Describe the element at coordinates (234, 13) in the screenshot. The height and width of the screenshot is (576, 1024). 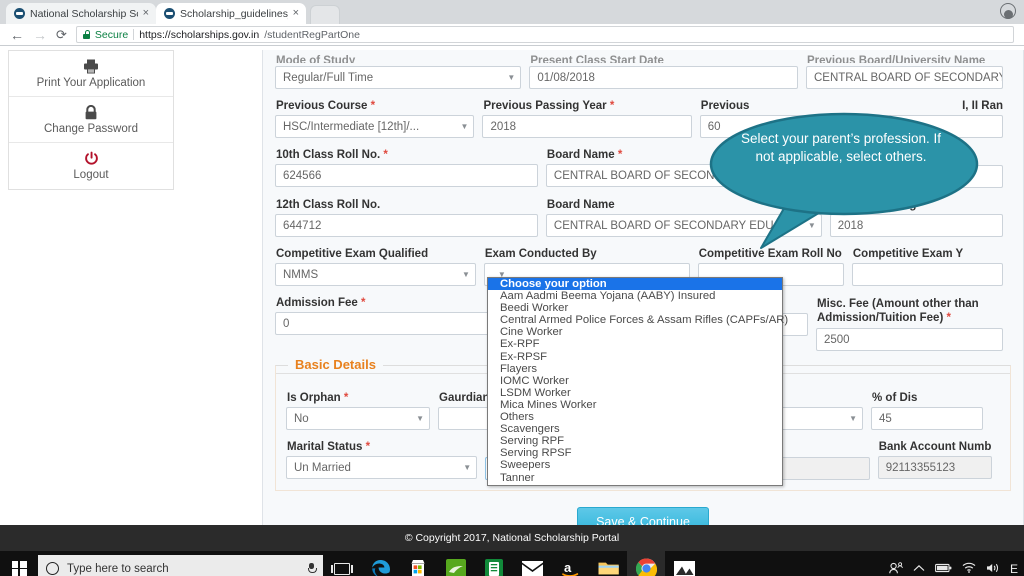
I see `browser-tab-title: Scholarship_guidelines_N` at that location.